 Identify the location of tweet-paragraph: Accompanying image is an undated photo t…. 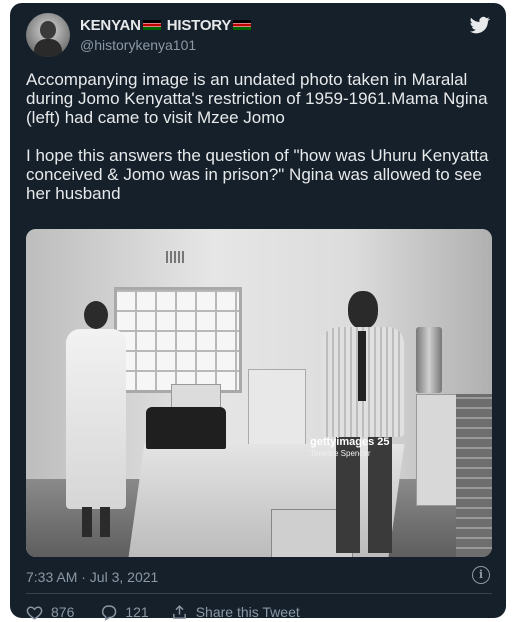
(257, 98).